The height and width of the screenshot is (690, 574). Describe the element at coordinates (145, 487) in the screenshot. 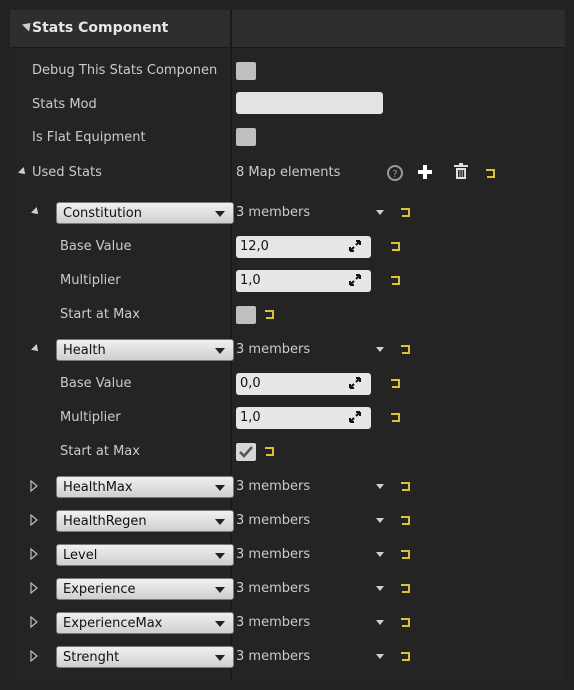

I see `stat-key-dropdown: HealthMax` at that location.